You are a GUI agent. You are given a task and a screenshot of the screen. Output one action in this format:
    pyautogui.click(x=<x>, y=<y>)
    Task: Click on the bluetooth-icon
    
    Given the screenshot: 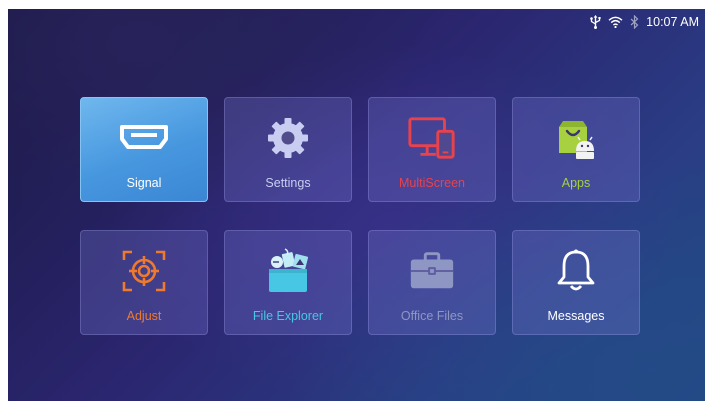 What is the action you would take?
    pyautogui.click(x=634, y=22)
    